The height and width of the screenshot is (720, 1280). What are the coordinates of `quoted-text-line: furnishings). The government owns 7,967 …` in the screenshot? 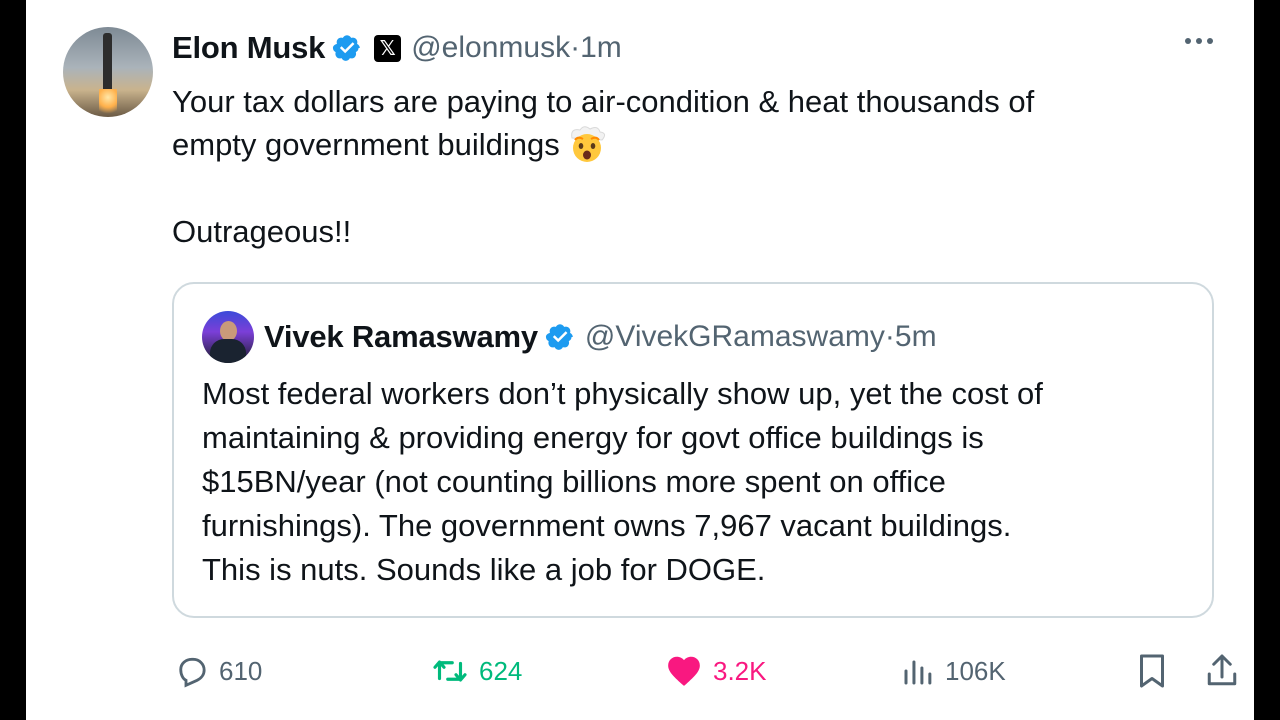 It's located at (607, 525).